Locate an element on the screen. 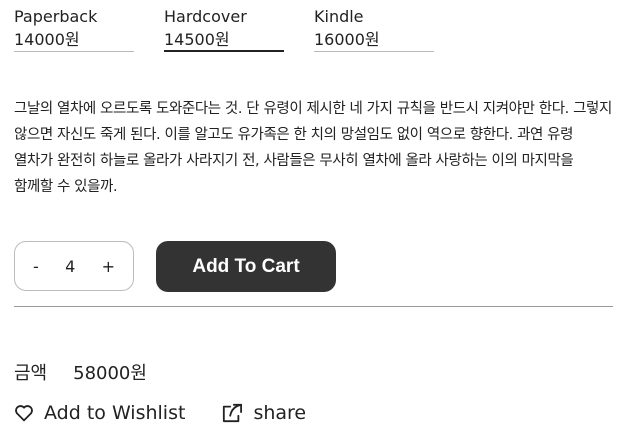 This screenshot has height=445, width=633. add-to-cart-button: Add To Cart is located at coordinates (246, 266).